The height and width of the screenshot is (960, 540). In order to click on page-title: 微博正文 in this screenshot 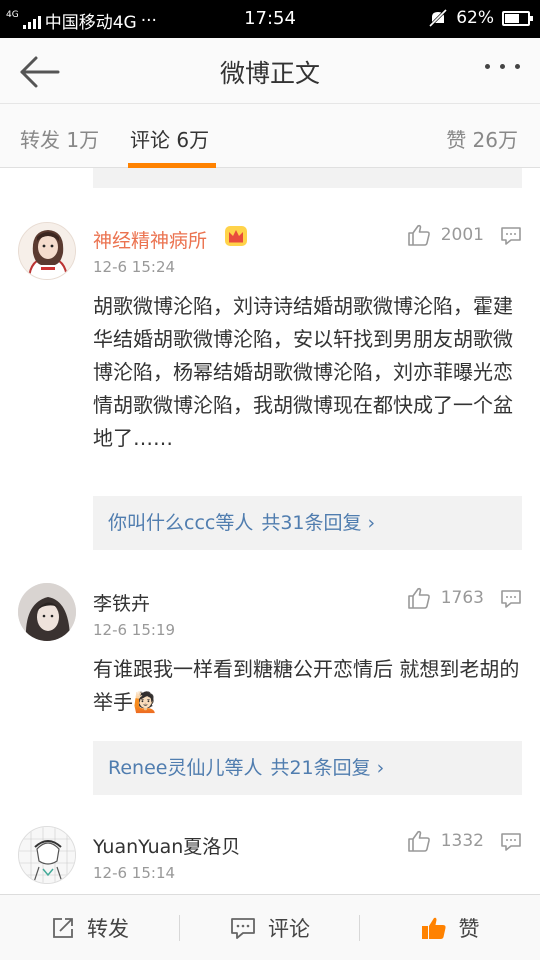, I will do `click(269, 73)`.